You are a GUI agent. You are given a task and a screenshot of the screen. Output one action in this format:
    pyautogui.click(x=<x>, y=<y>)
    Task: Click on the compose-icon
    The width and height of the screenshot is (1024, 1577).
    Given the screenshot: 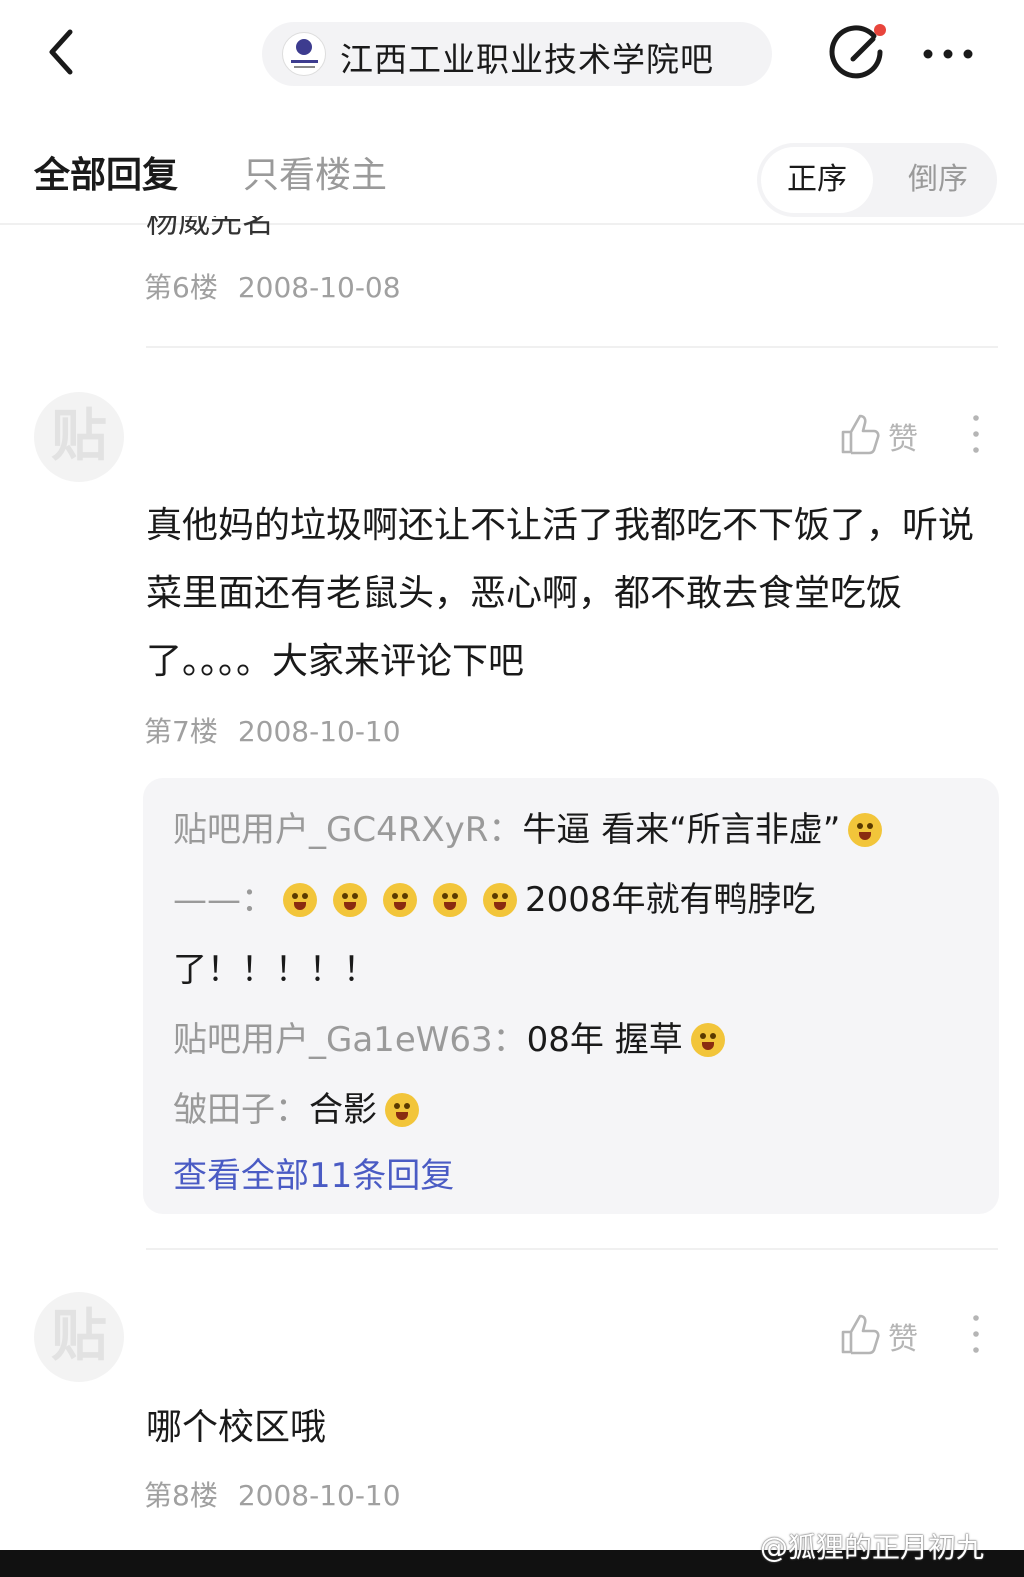 What is the action you would take?
    pyautogui.click(x=859, y=53)
    